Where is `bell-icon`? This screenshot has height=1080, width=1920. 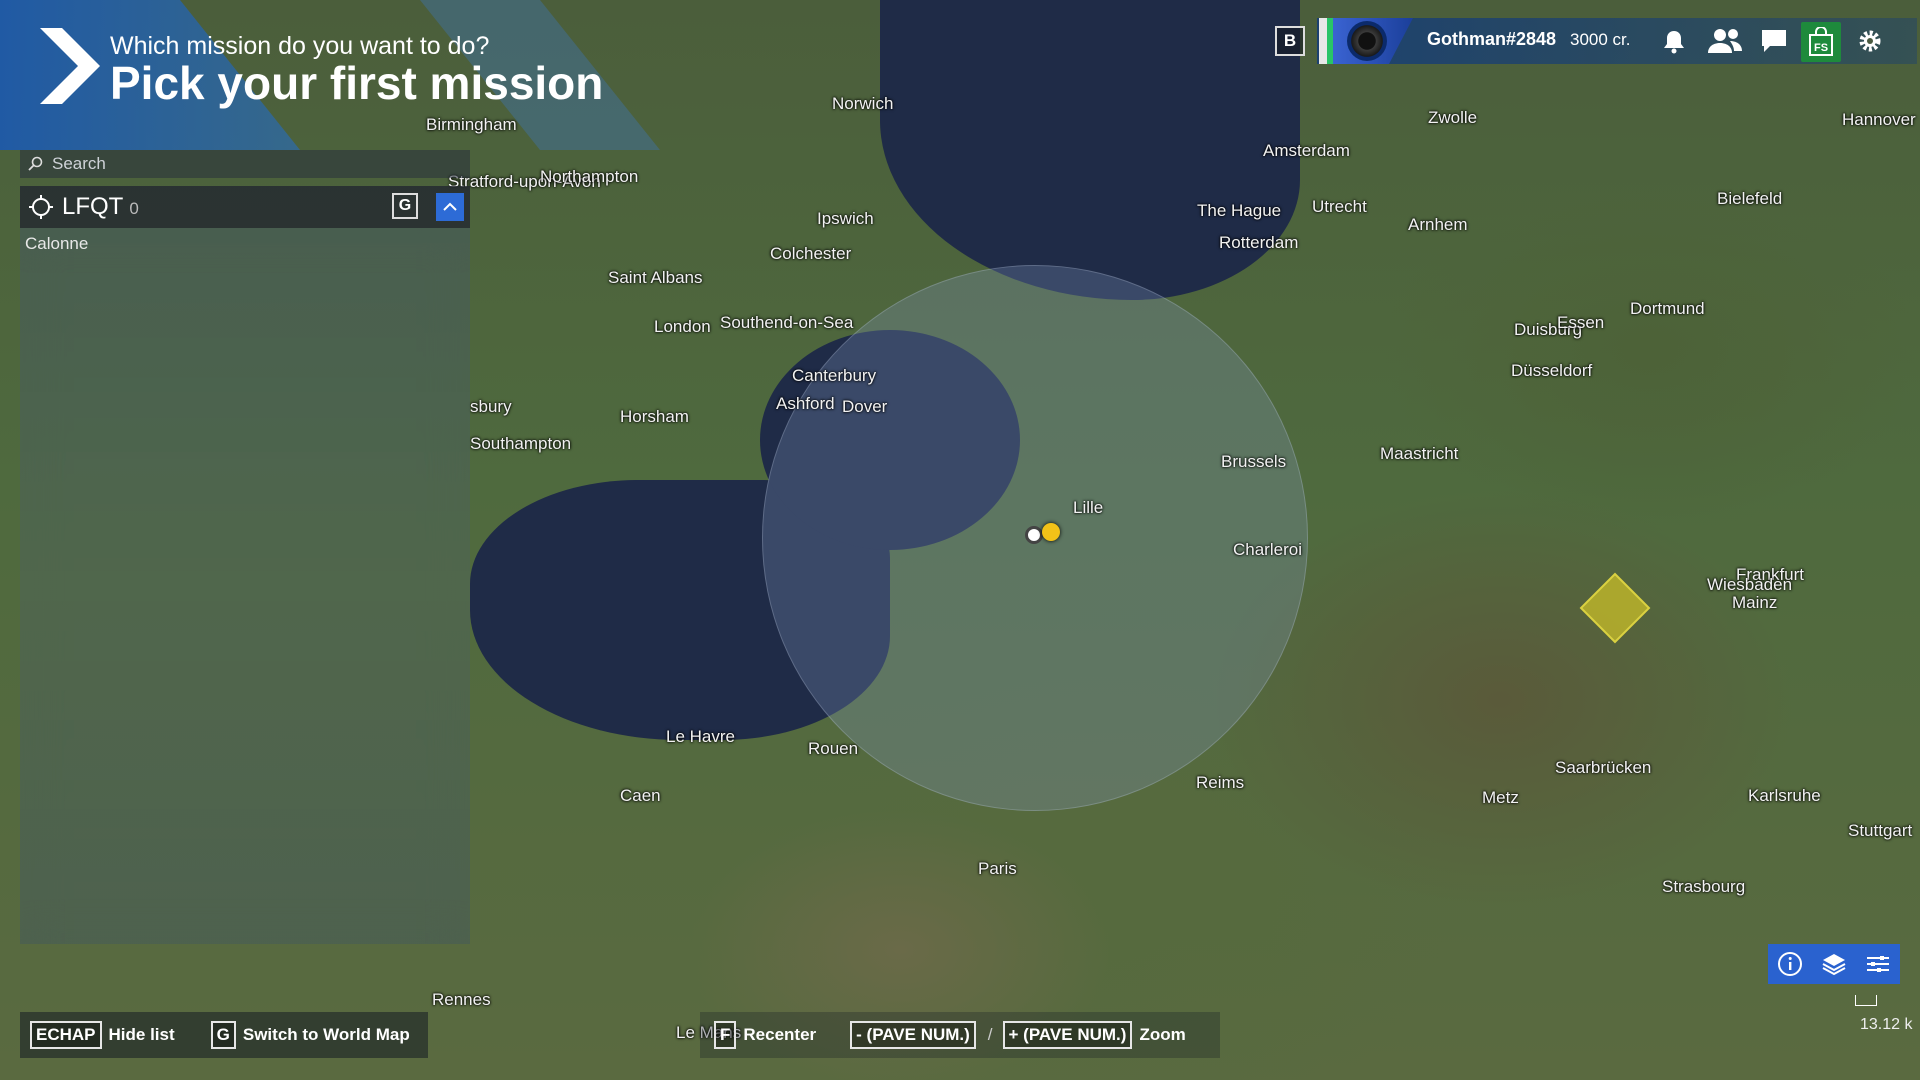 bell-icon is located at coordinates (1674, 41).